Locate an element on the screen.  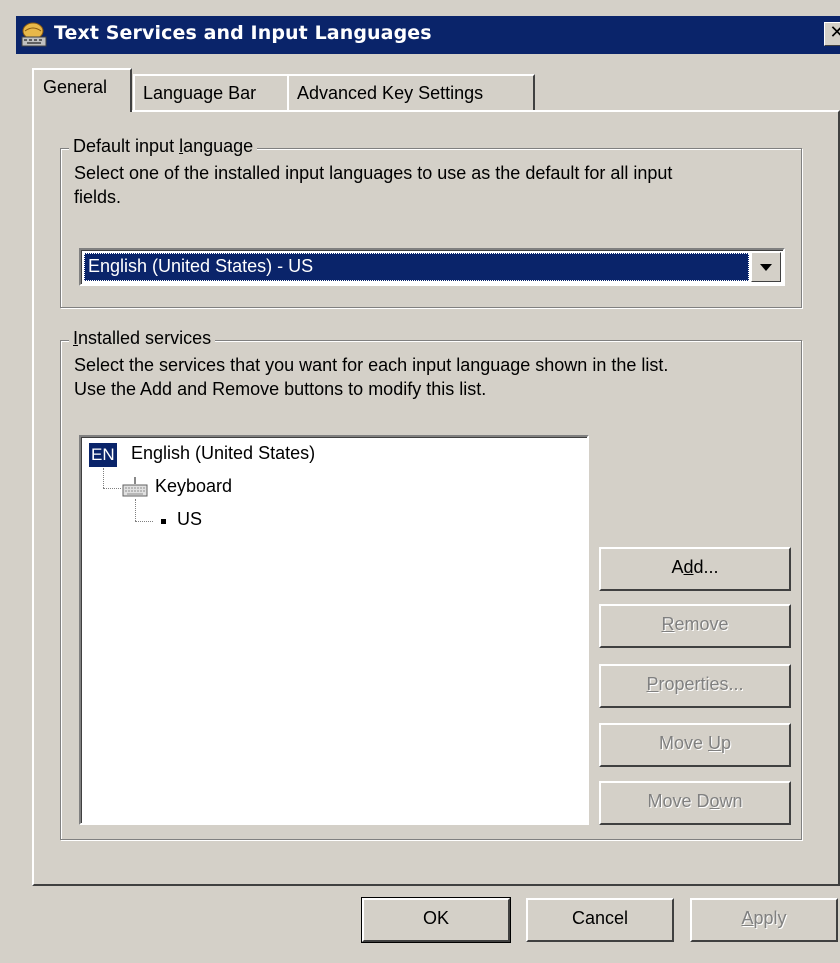
tab-label: General is located at coordinates (75, 87).